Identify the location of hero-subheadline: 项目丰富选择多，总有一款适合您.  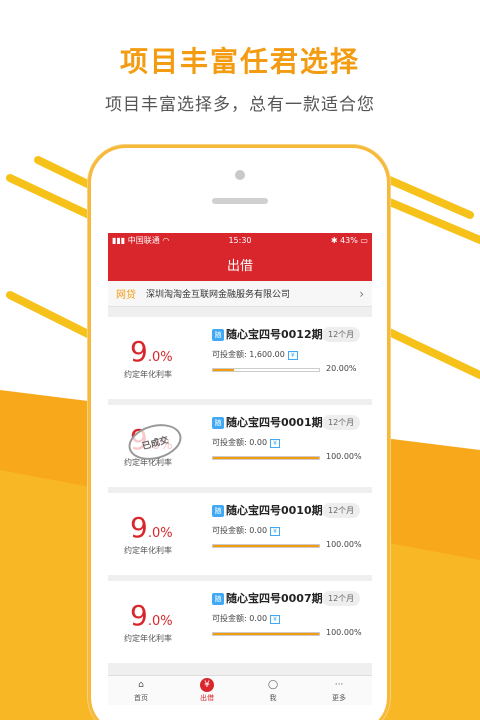
(240, 105).